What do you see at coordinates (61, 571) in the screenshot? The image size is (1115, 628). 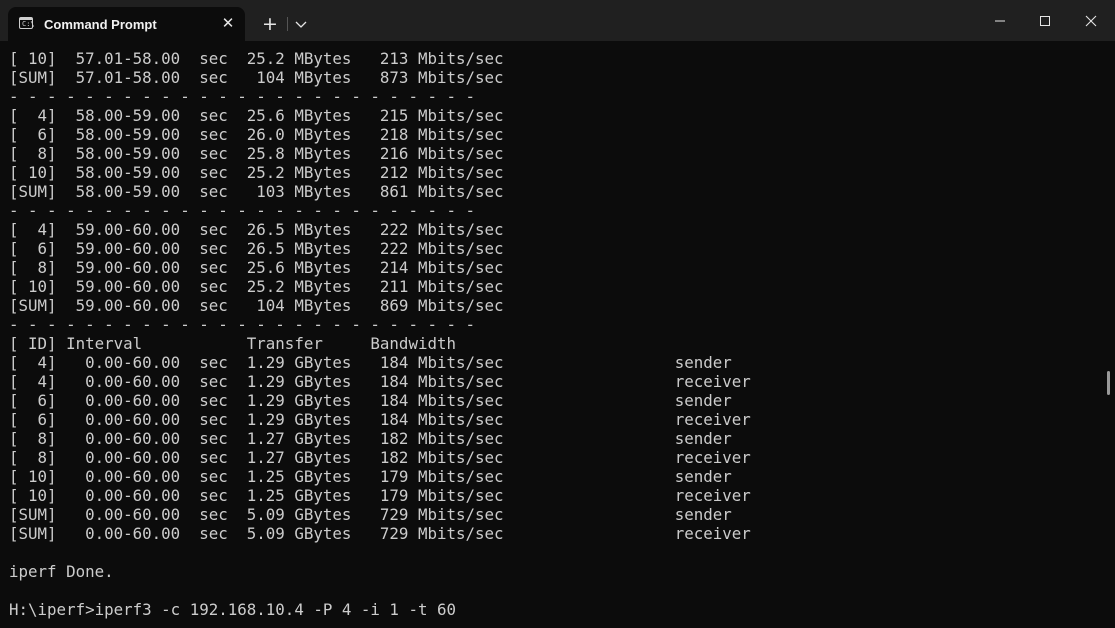 I see `terminal-line: iperf Done.` at bounding box center [61, 571].